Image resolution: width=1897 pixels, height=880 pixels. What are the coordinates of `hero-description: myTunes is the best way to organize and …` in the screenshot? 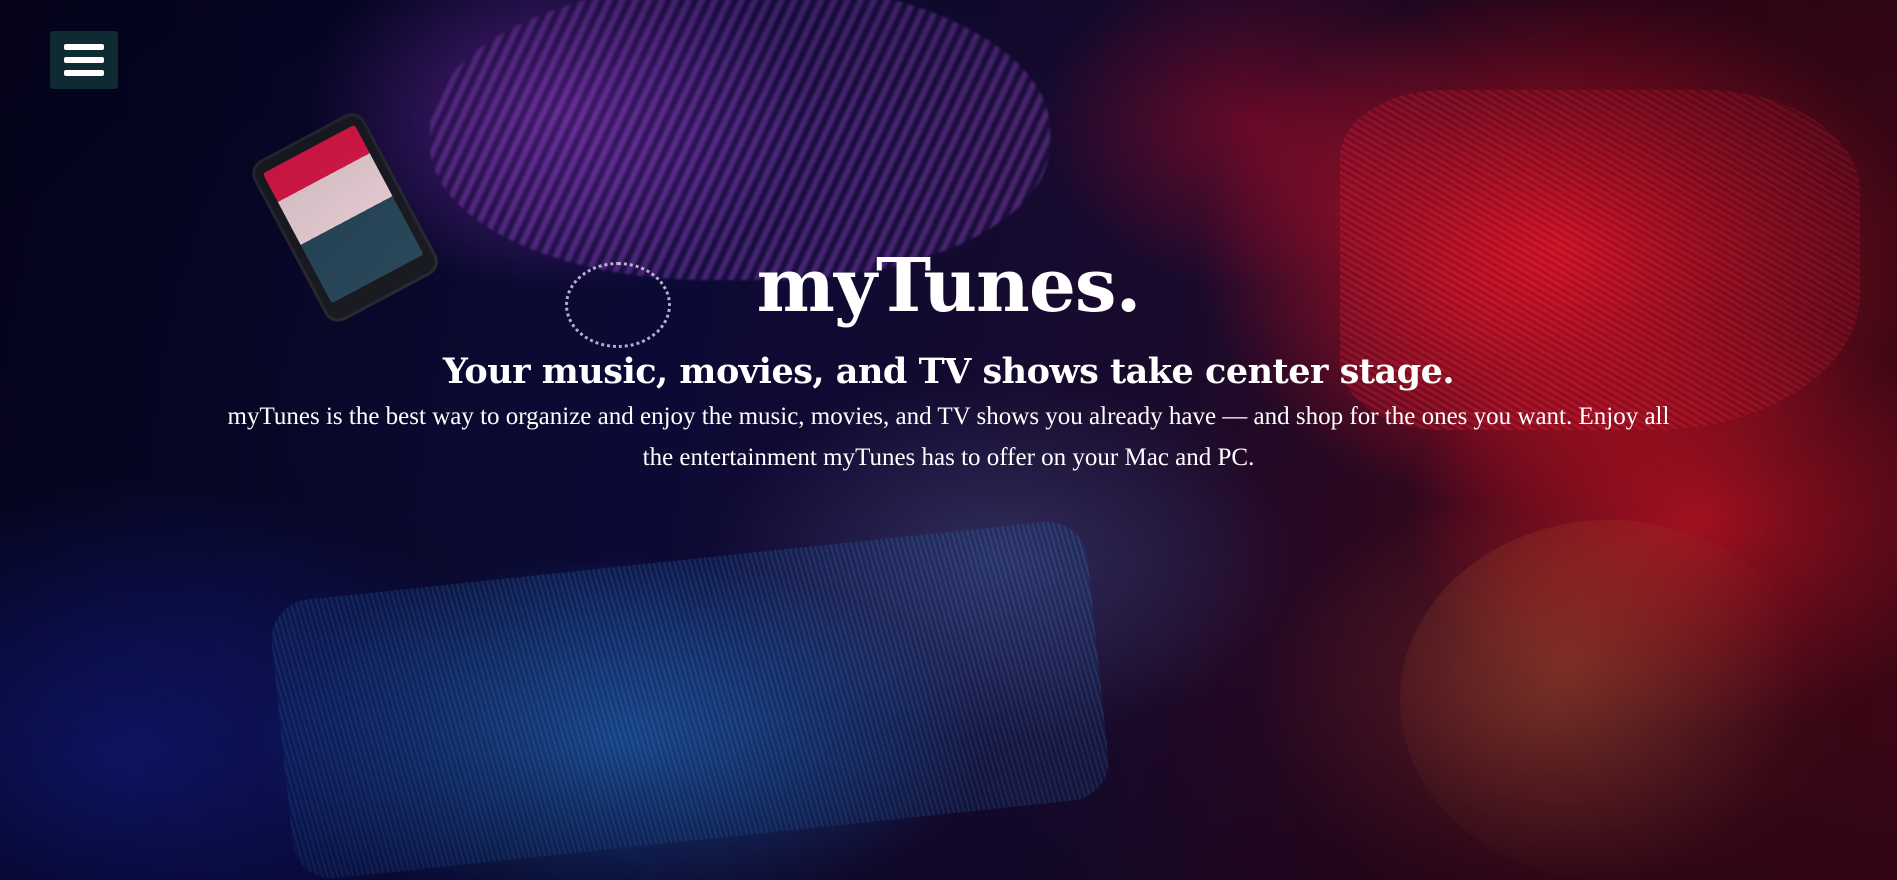 It's located at (948, 437).